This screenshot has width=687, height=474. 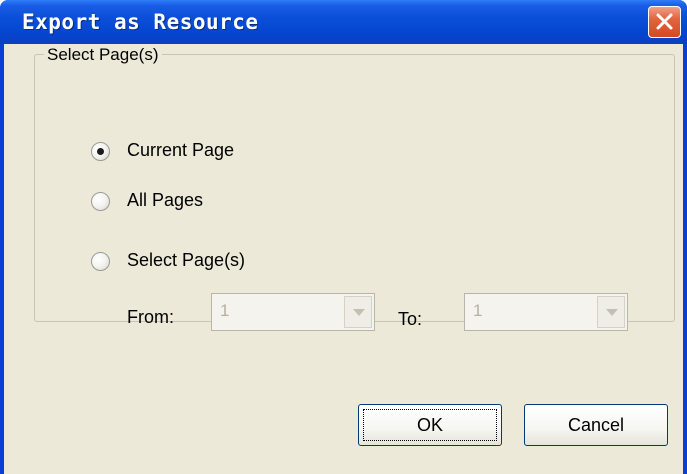 I want to click on to-dropdown-button, so click(x=611, y=312).